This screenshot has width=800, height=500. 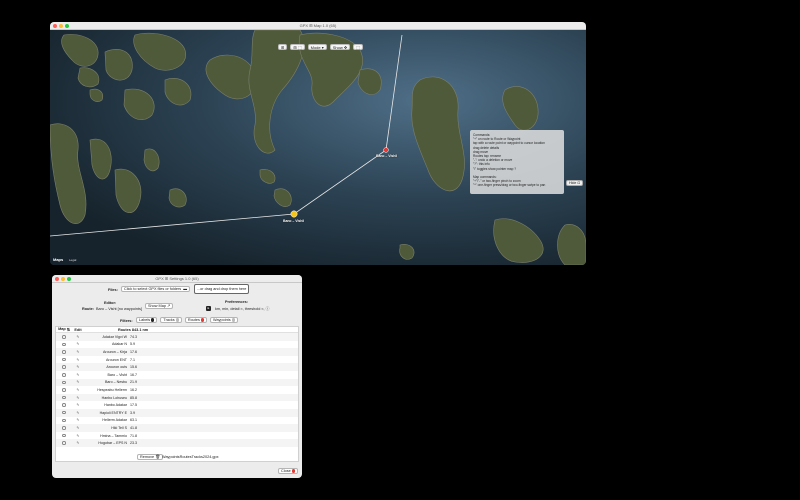 I want to click on hide-info-button: Hide ⊡, so click(x=575, y=183).